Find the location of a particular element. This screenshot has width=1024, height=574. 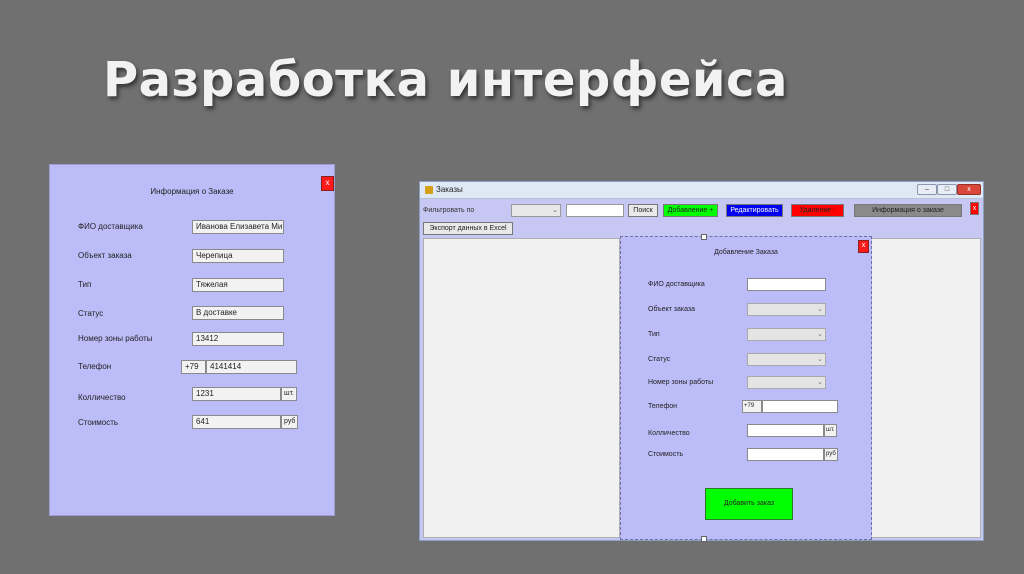

status-combo: ⌄ is located at coordinates (786, 359).